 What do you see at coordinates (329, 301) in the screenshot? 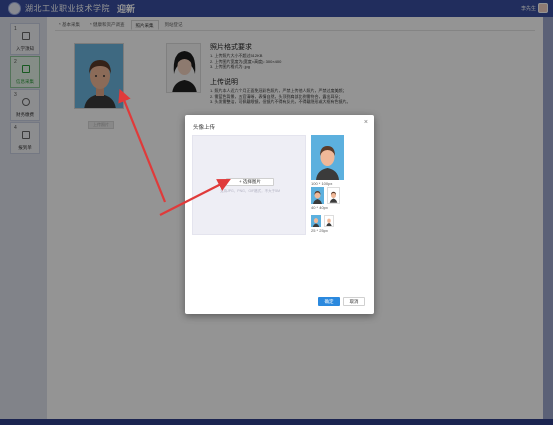
I see `confirm-button: 确定` at bounding box center [329, 301].